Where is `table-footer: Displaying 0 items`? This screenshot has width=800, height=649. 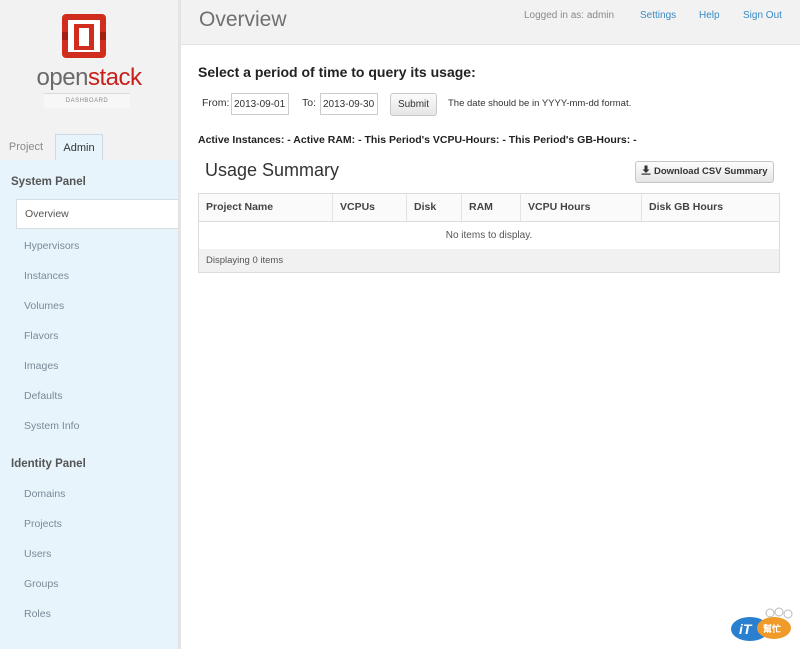
table-footer: Displaying 0 items is located at coordinates (489, 260).